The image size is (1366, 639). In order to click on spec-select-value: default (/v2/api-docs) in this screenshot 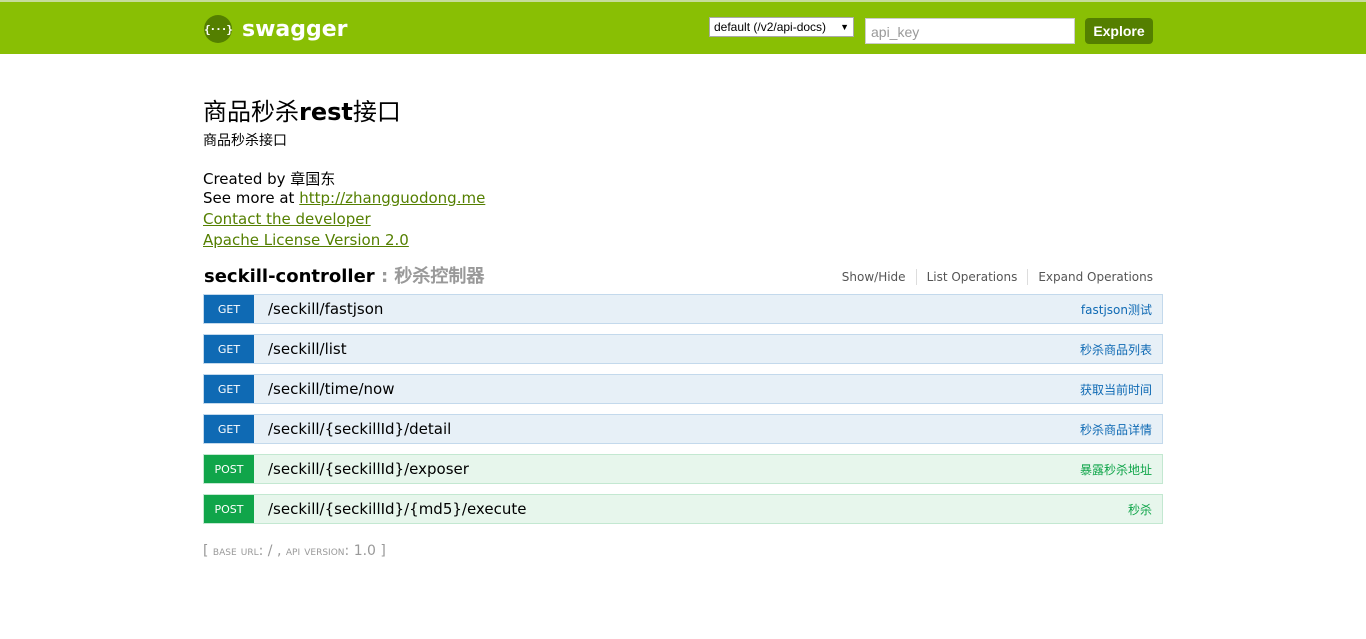, I will do `click(770, 27)`.